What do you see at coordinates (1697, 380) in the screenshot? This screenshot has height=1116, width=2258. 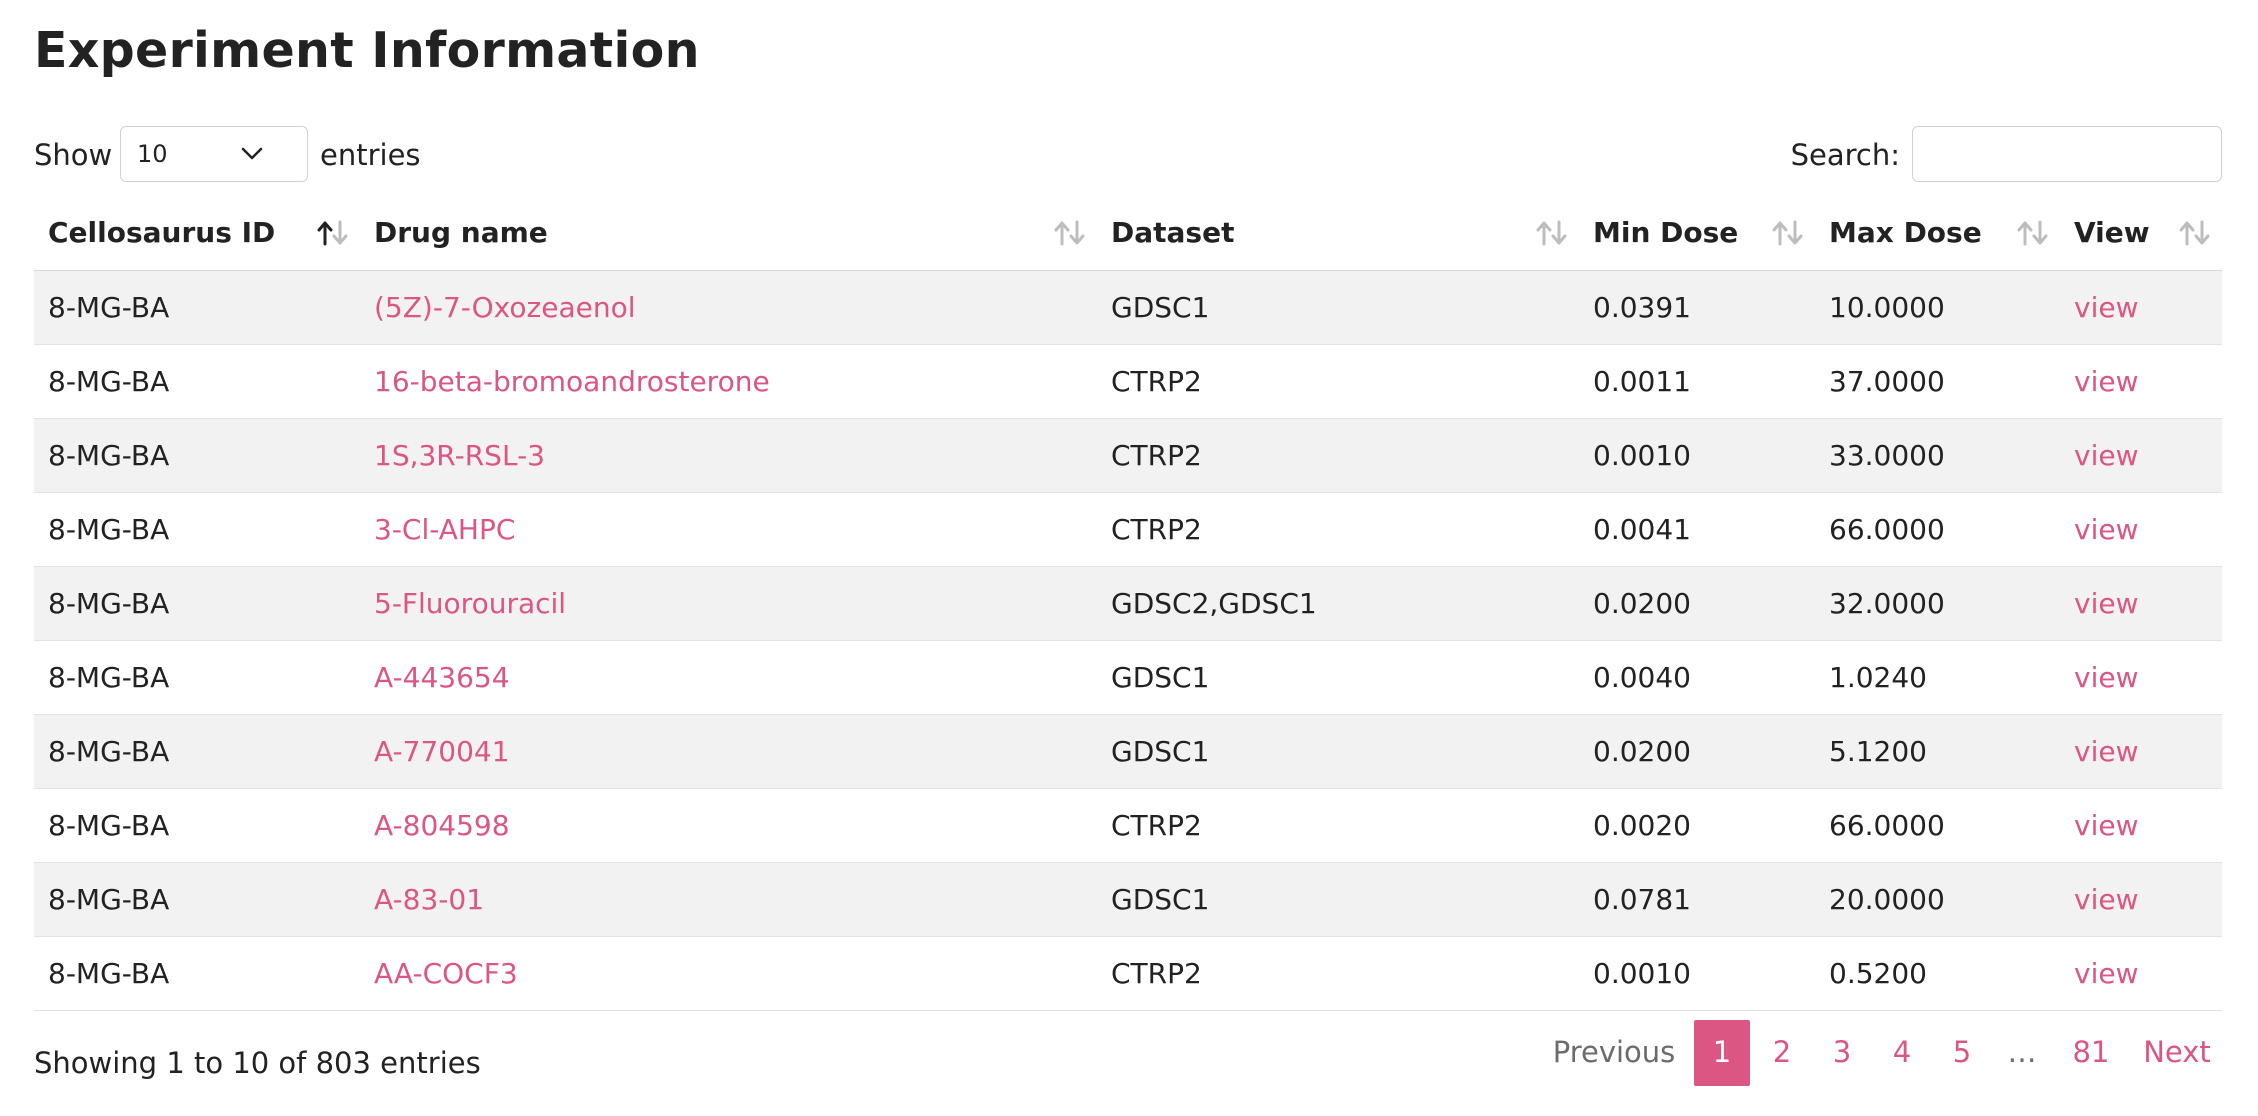 I see `table-cell: 0.0011` at bounding box center [1697, 380].